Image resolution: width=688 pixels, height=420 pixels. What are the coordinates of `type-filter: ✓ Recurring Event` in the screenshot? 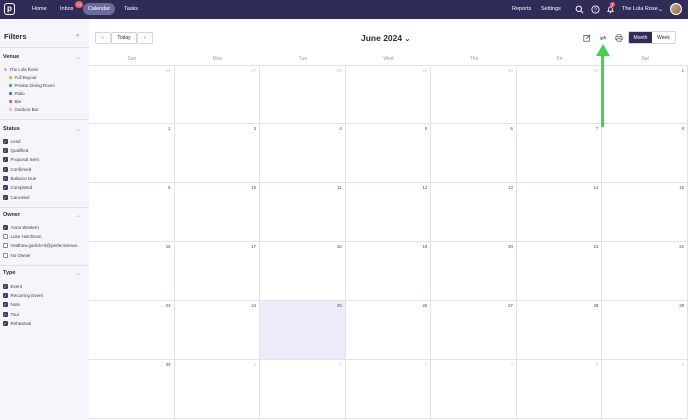 It's located at (23, 295).